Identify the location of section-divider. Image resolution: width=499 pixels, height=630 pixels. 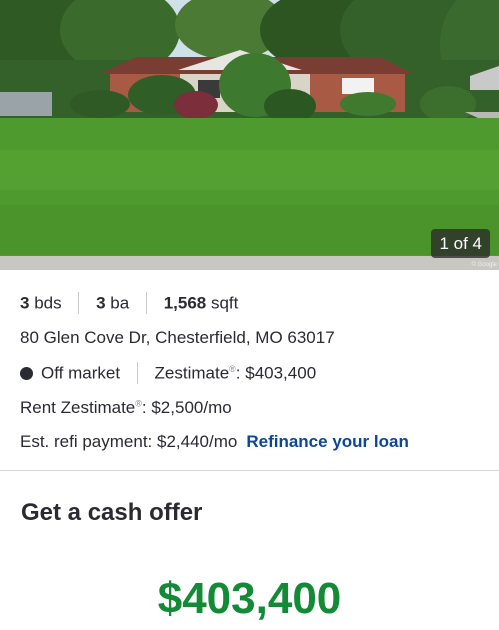
(249, 470).